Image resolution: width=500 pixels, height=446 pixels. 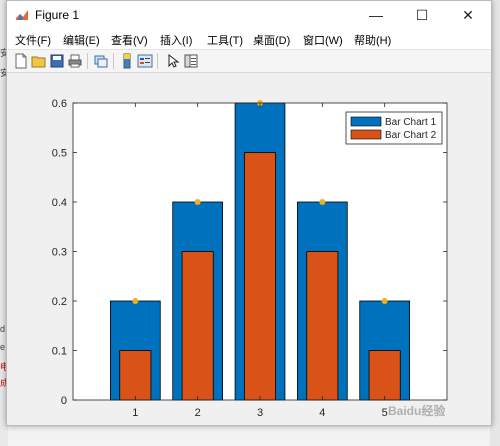 What do you see at coordinates (59, 302) in the screenshot?
I see `y-tick-label: 0.2` at bounding box center [59, 302].